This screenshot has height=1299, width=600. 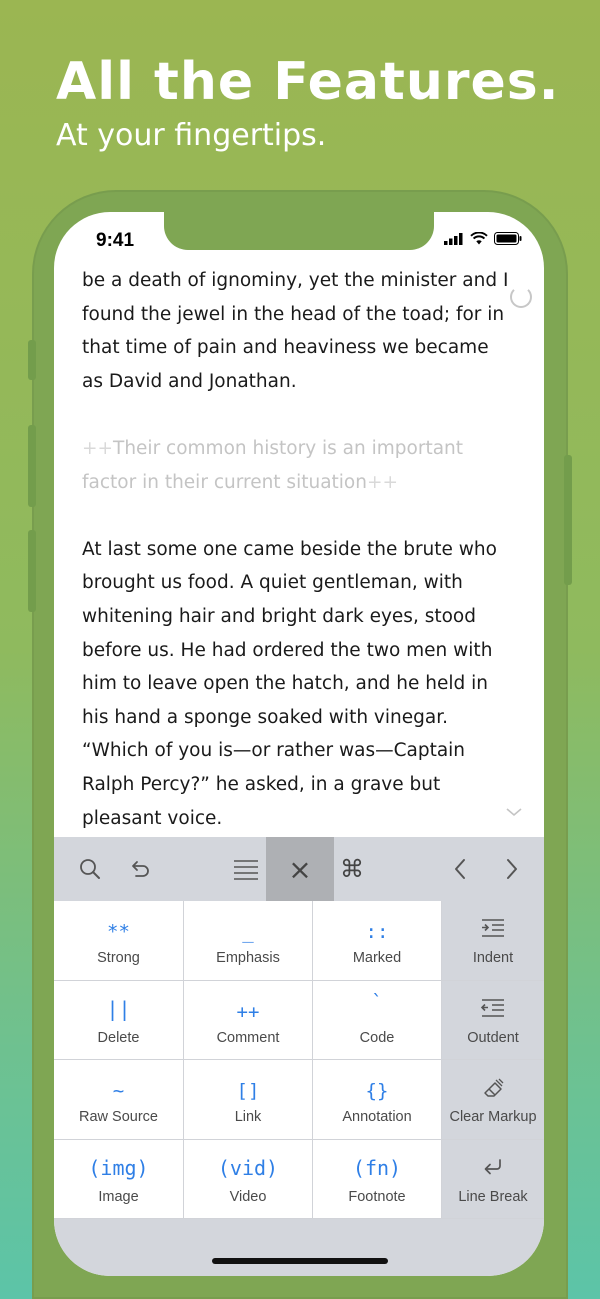 I want to click on key-label: Code, so click(x=377, y=1038).